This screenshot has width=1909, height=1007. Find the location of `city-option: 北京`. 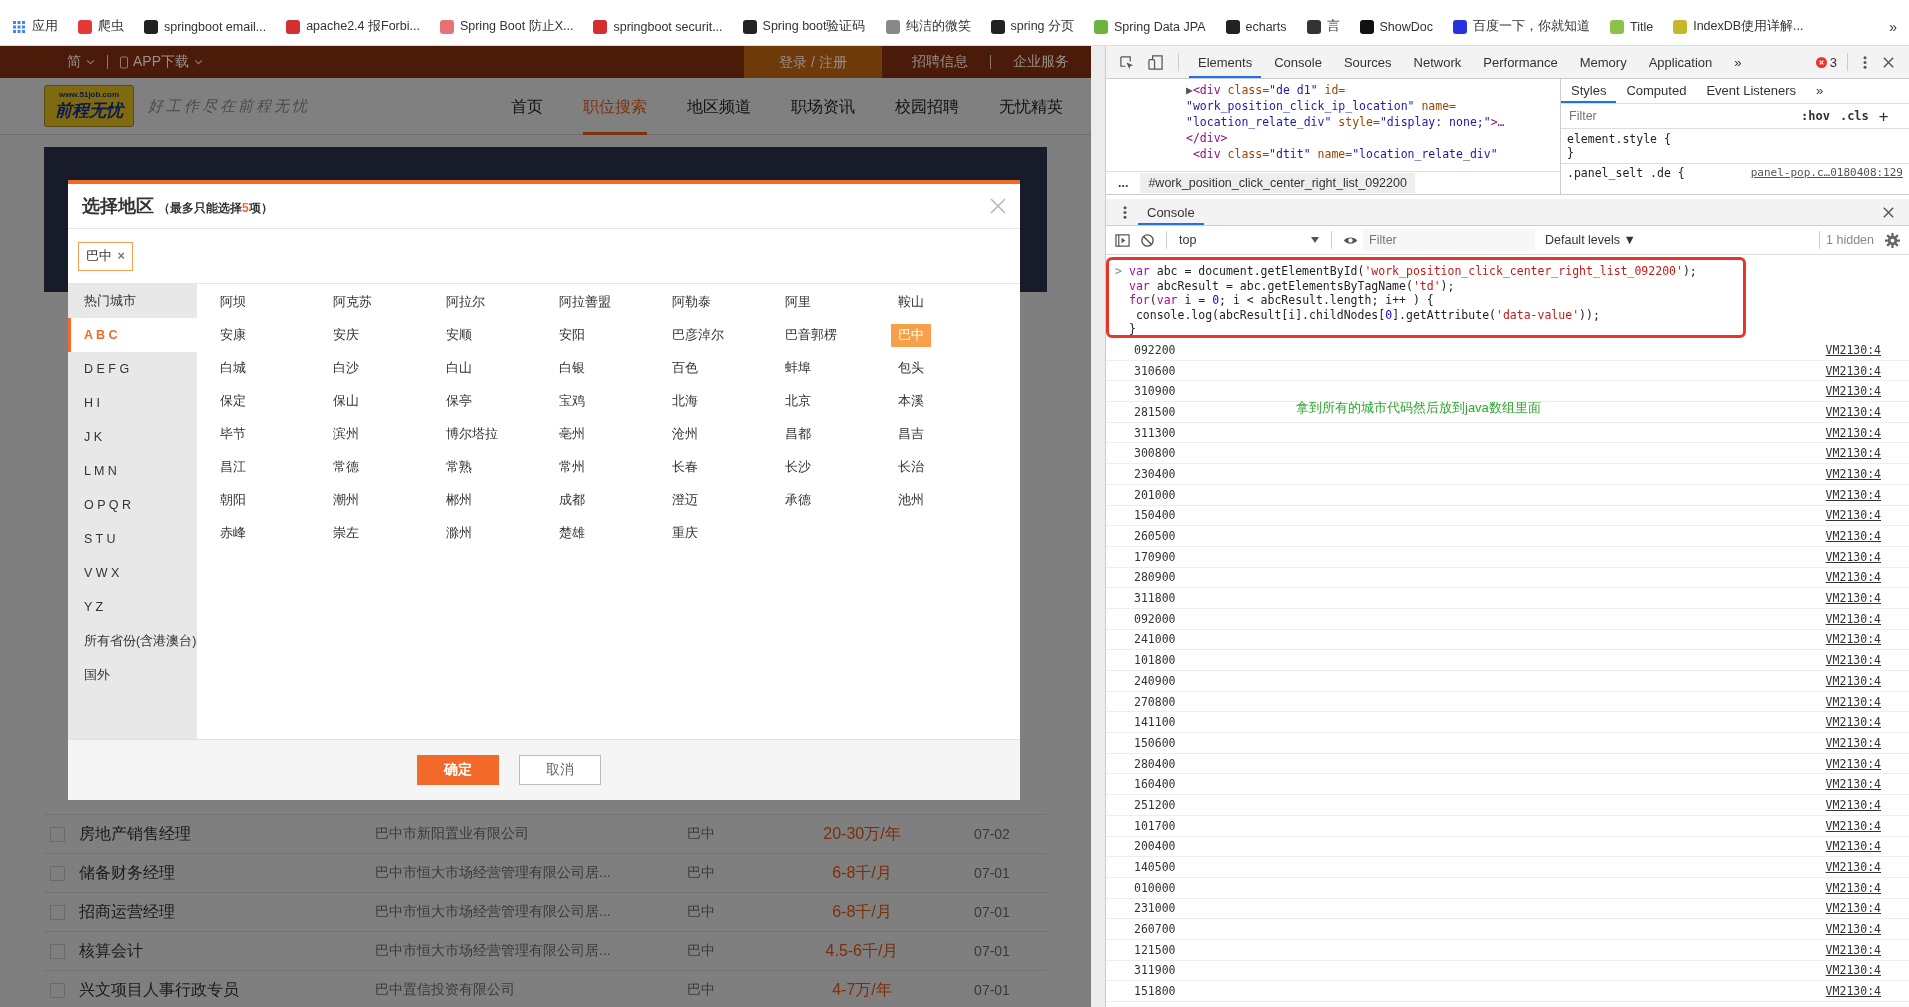

city-option: 北京 is located at coordinates (798, 401).